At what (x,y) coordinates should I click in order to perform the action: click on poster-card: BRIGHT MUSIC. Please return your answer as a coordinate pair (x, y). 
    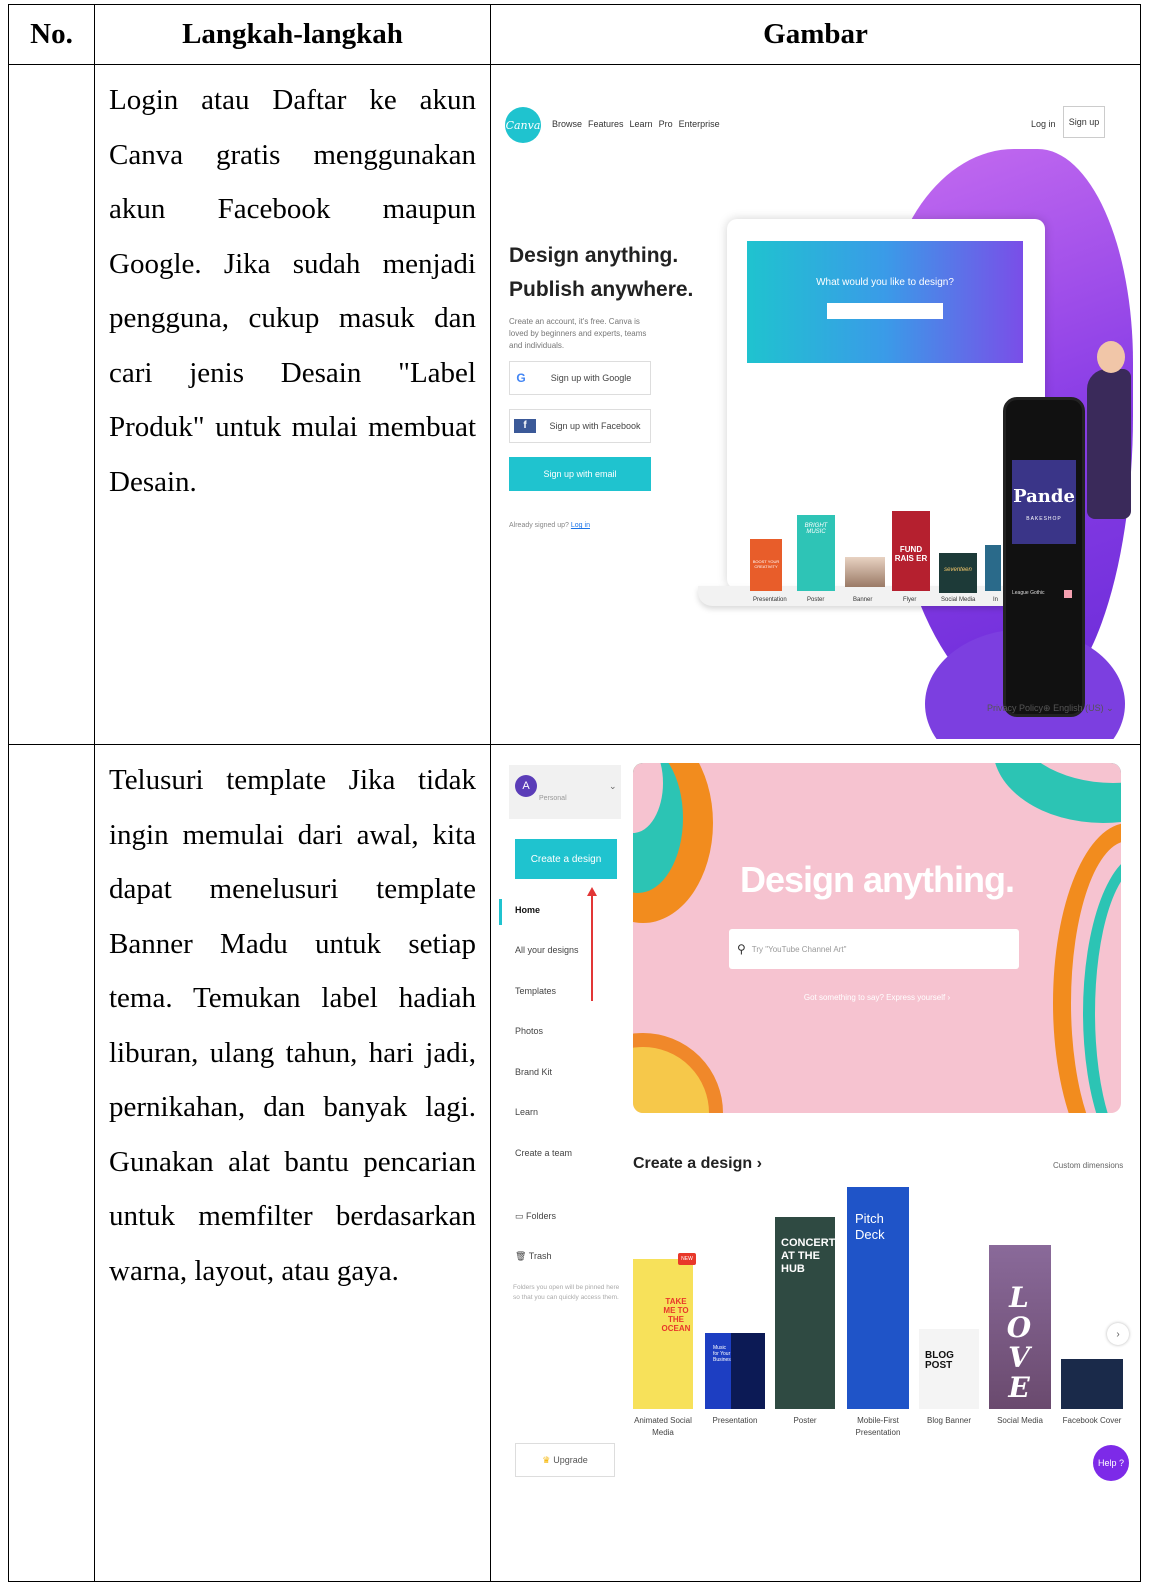
    Looking at the image, I should click on (816, 553).